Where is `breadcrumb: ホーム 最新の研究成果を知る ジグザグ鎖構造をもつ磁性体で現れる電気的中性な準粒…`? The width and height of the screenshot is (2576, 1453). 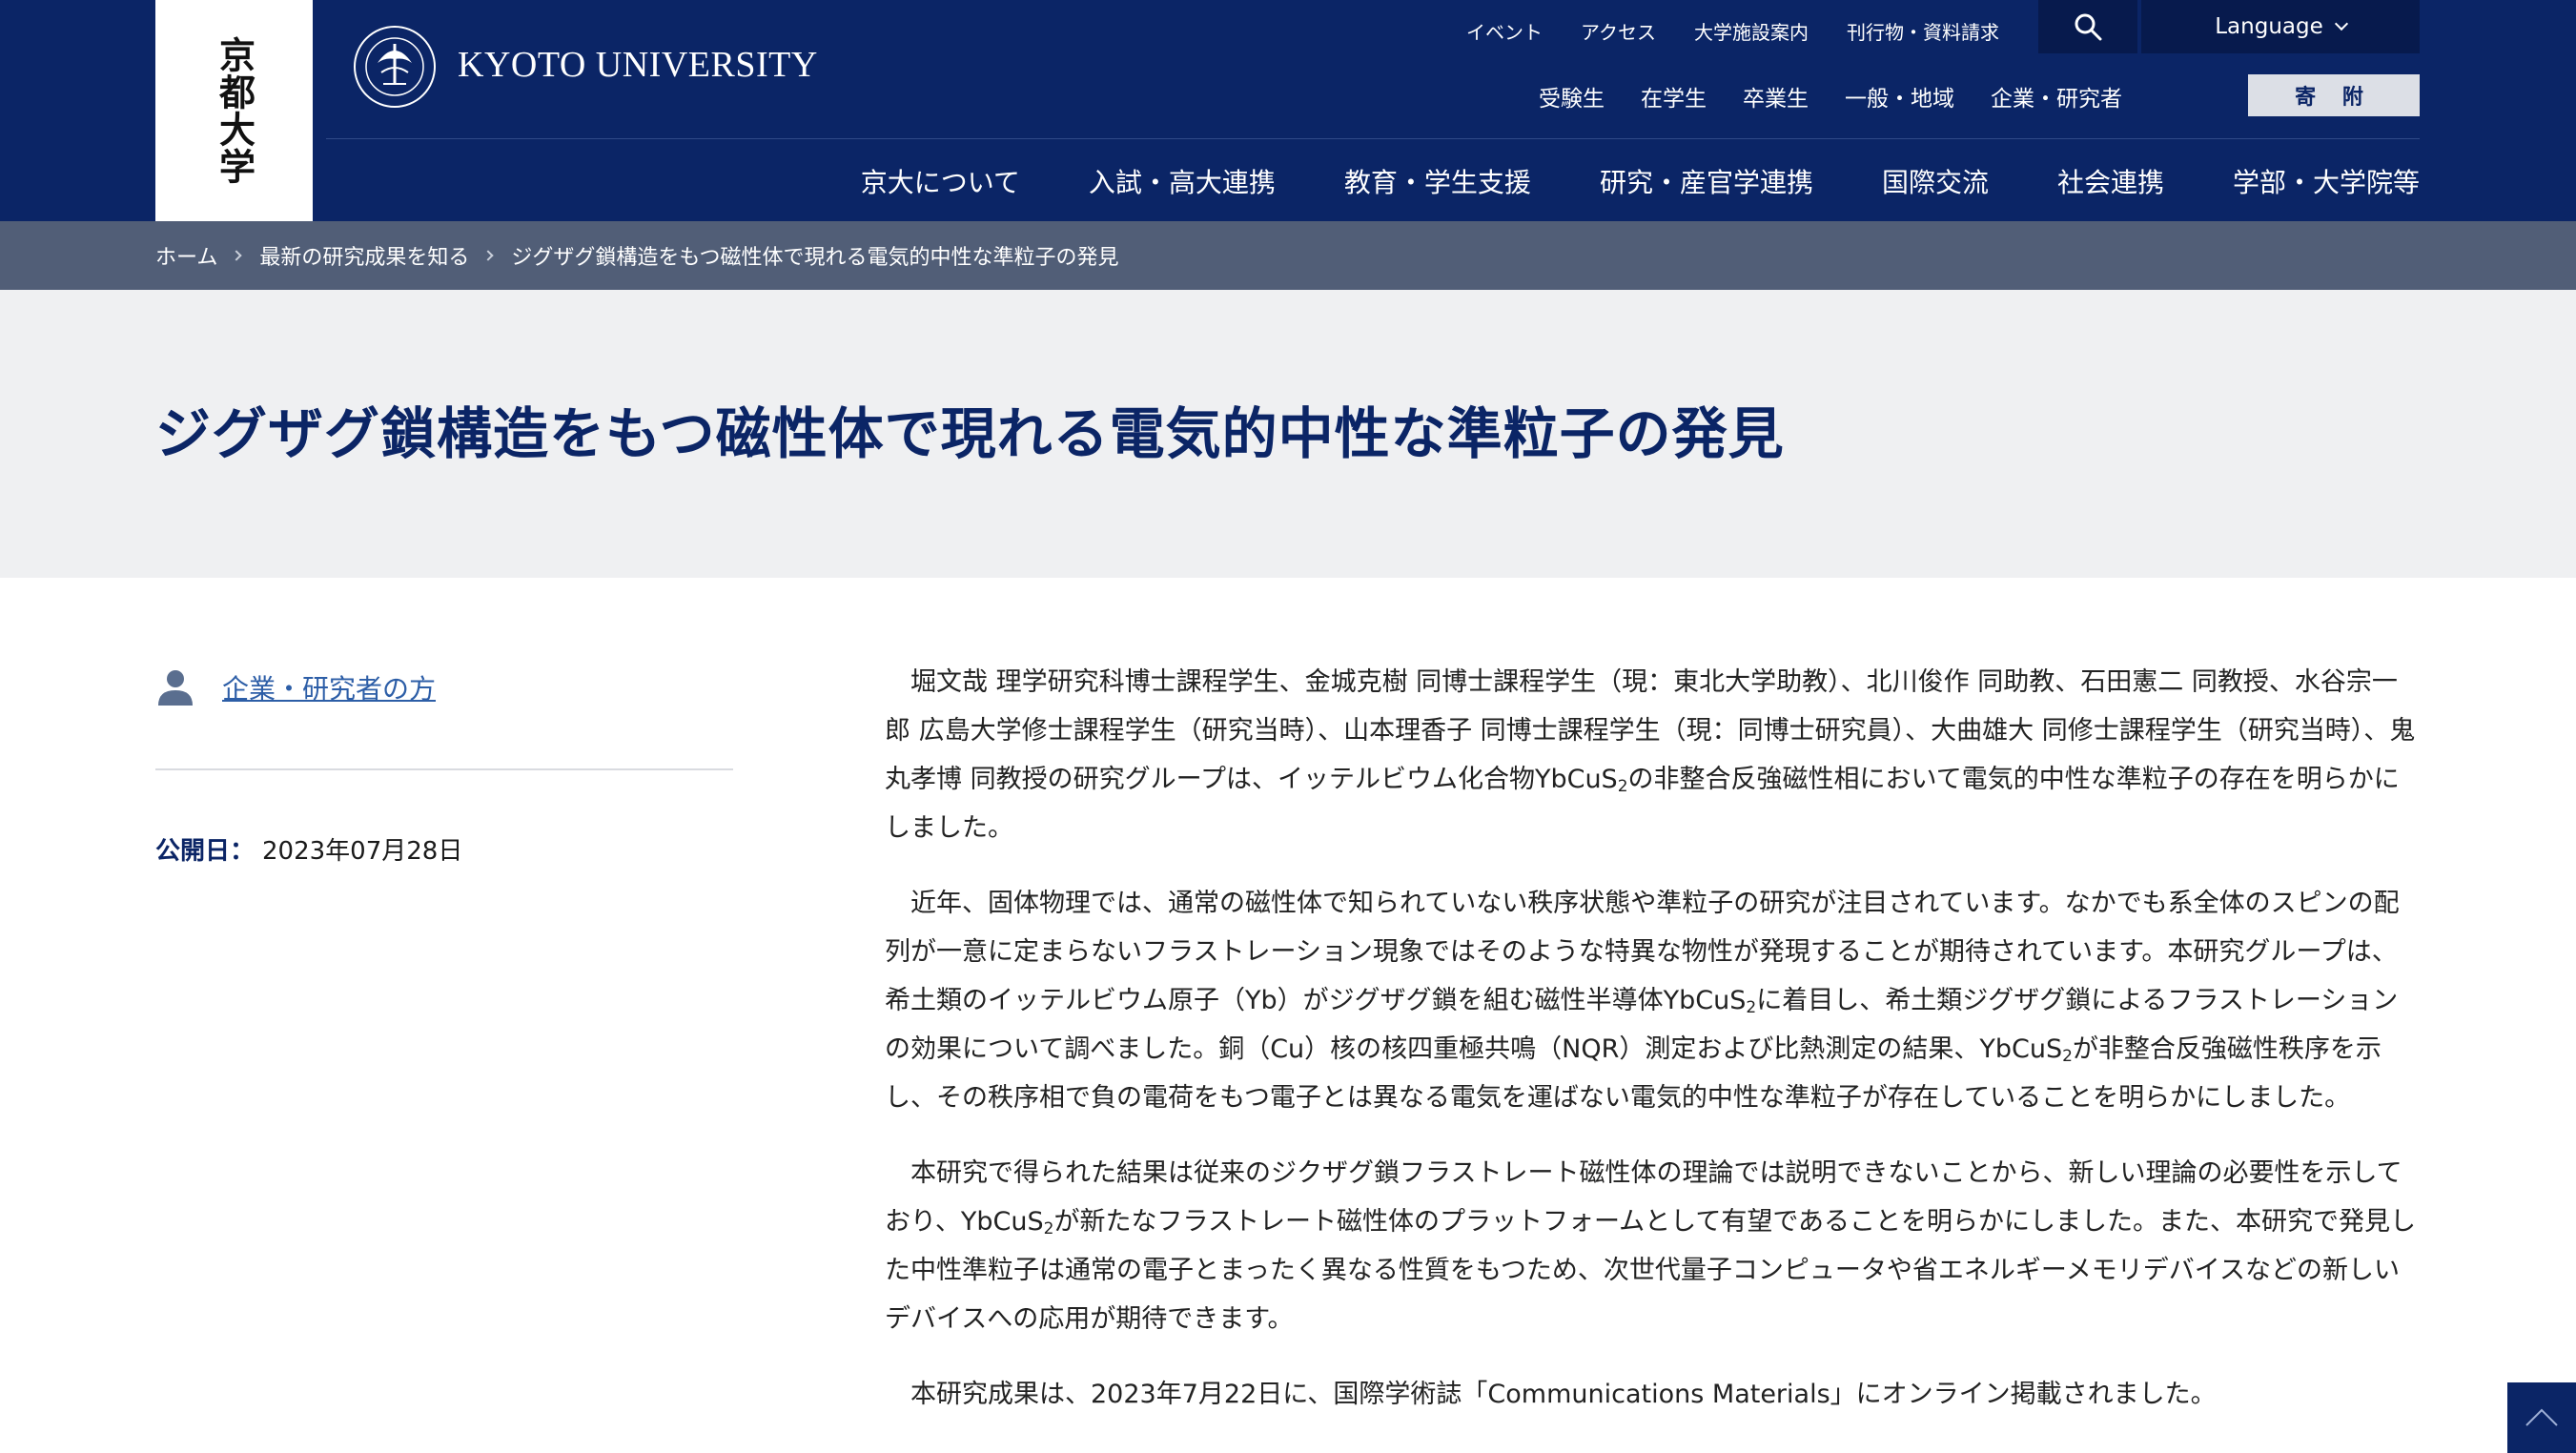 breadcrumb: ホーム 最新の研究成果を知る ジグザグ鎖構造をもつ磁性体で現れる電気的中性な準粒… is located at coordinates (1288, 255).